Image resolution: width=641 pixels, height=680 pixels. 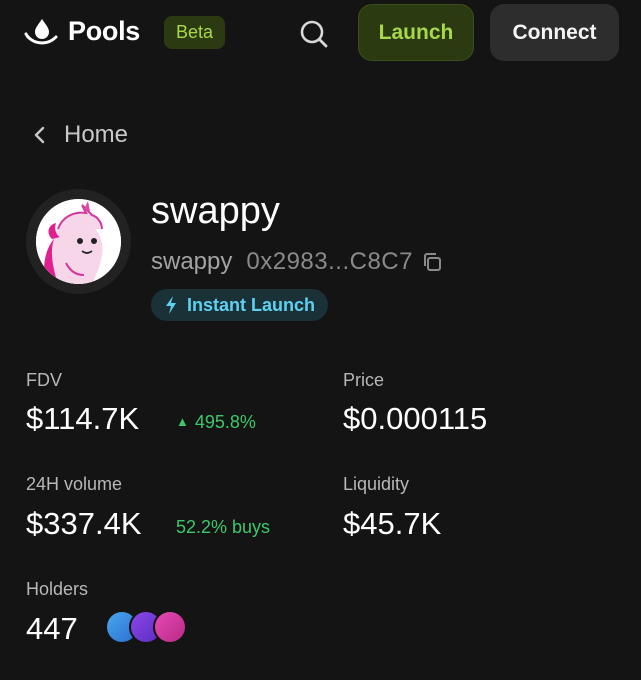 I want to click on volume-value: $337.4K, so click(x=84, y=523).